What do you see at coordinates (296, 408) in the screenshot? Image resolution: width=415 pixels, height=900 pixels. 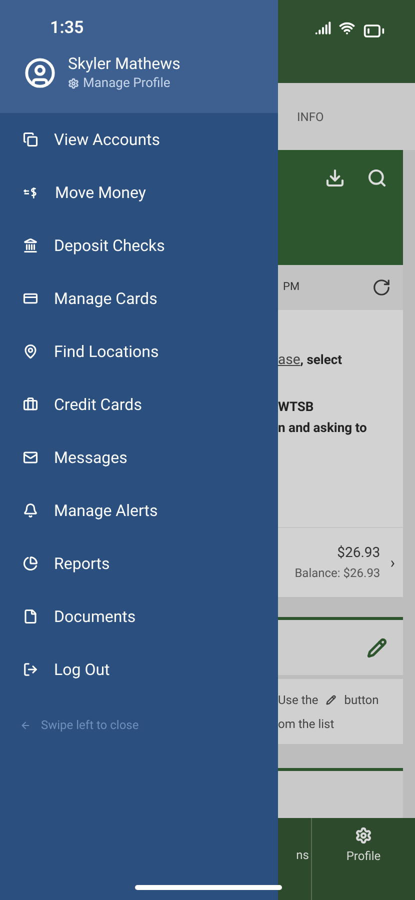 I see `message-line: WTSB` at bounding box center [296, 408].